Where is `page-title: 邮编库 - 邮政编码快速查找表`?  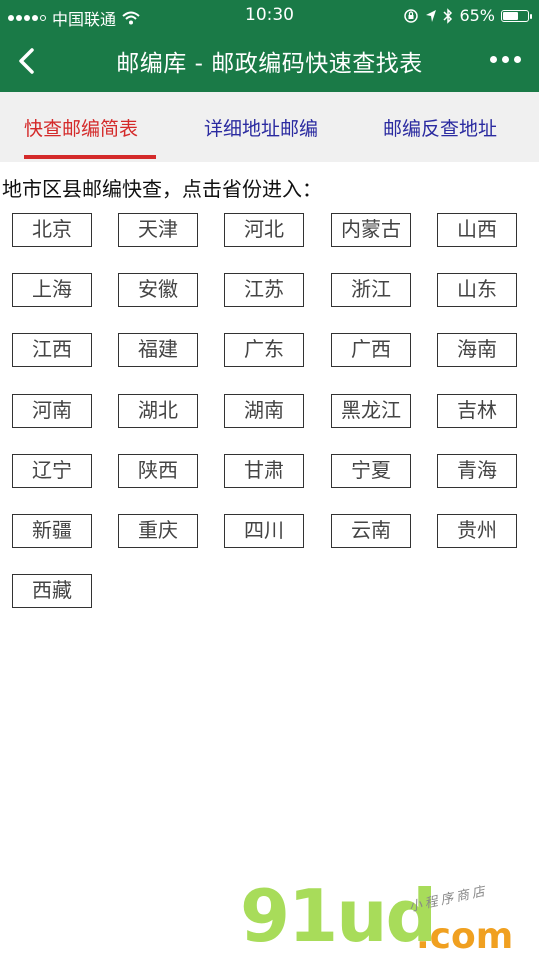 page-title: 邮编库 - 邮政编码快速查找表 is located at coordinates (269, 64).